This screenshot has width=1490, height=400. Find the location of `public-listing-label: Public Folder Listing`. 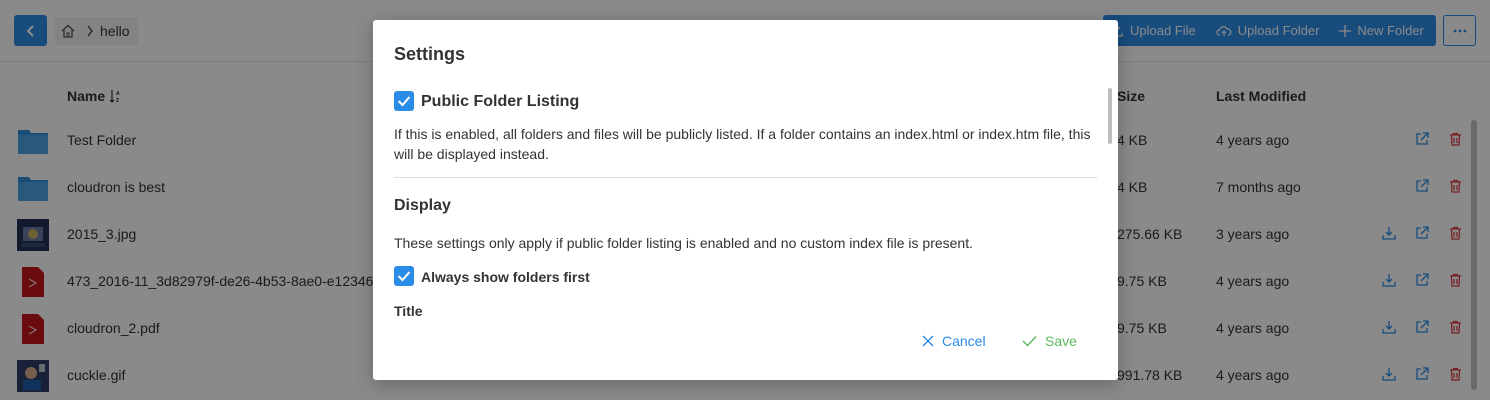

public-listing-label: Public Folder Listing is located at coordinates (500, 102).